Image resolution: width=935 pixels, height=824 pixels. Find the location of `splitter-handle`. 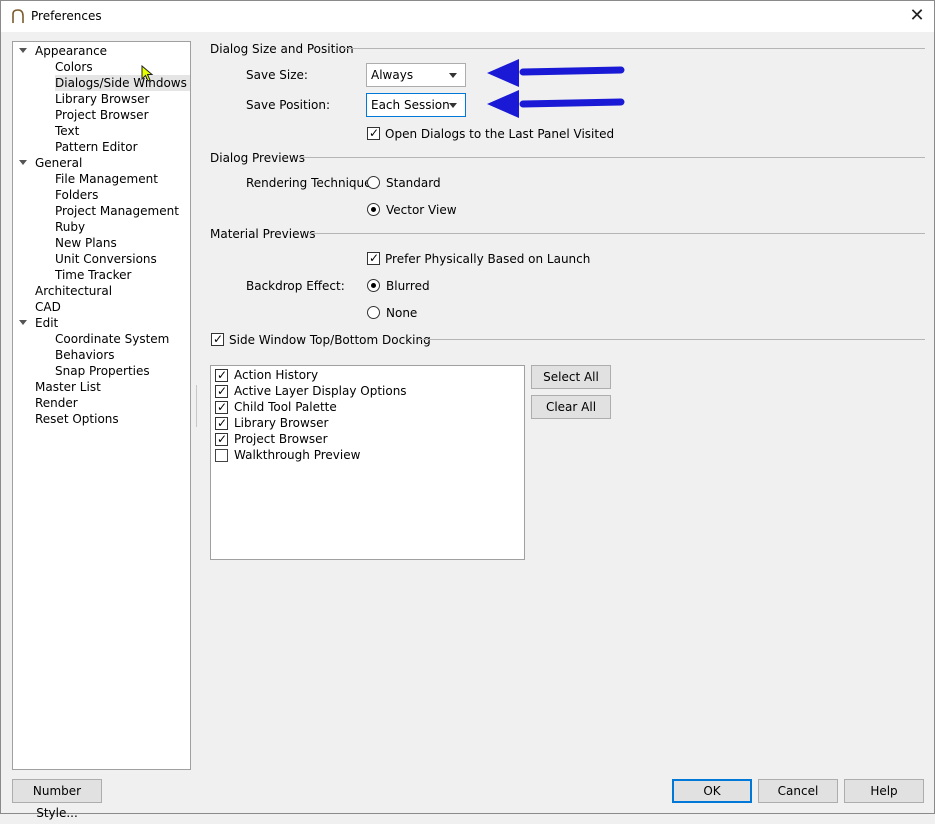

splitter-handle is located at coordinates (197, 406).